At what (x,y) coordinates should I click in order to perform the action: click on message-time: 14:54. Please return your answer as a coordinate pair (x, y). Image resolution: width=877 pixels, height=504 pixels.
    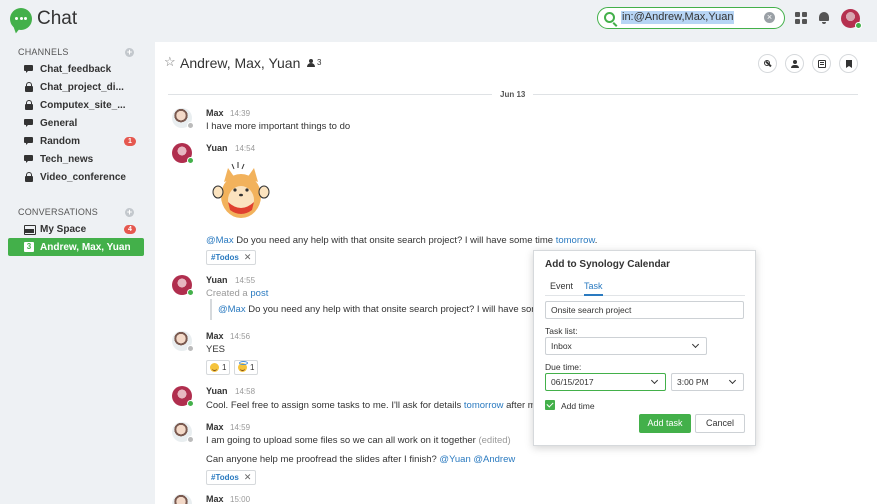
    Looking at the image, I should click on (245, 148).